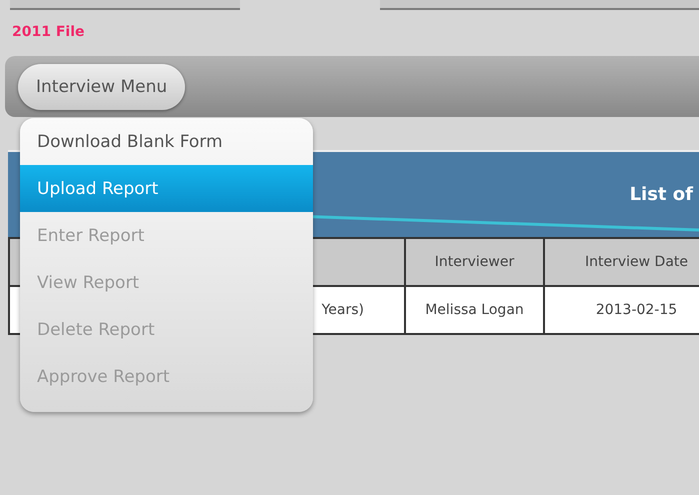 The width and height of the screenshot is (699, 495). I want to click on table-header: Interviewer, so click(474, 262).